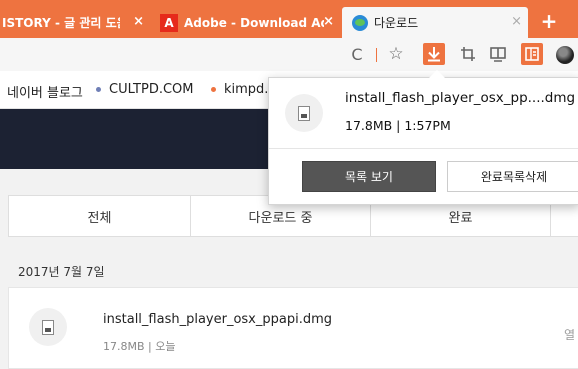 This screenshot has width=578, height=369. Describe the element at coordinates (468, 54) in the screenshot. I see `crop-icon` at that location.